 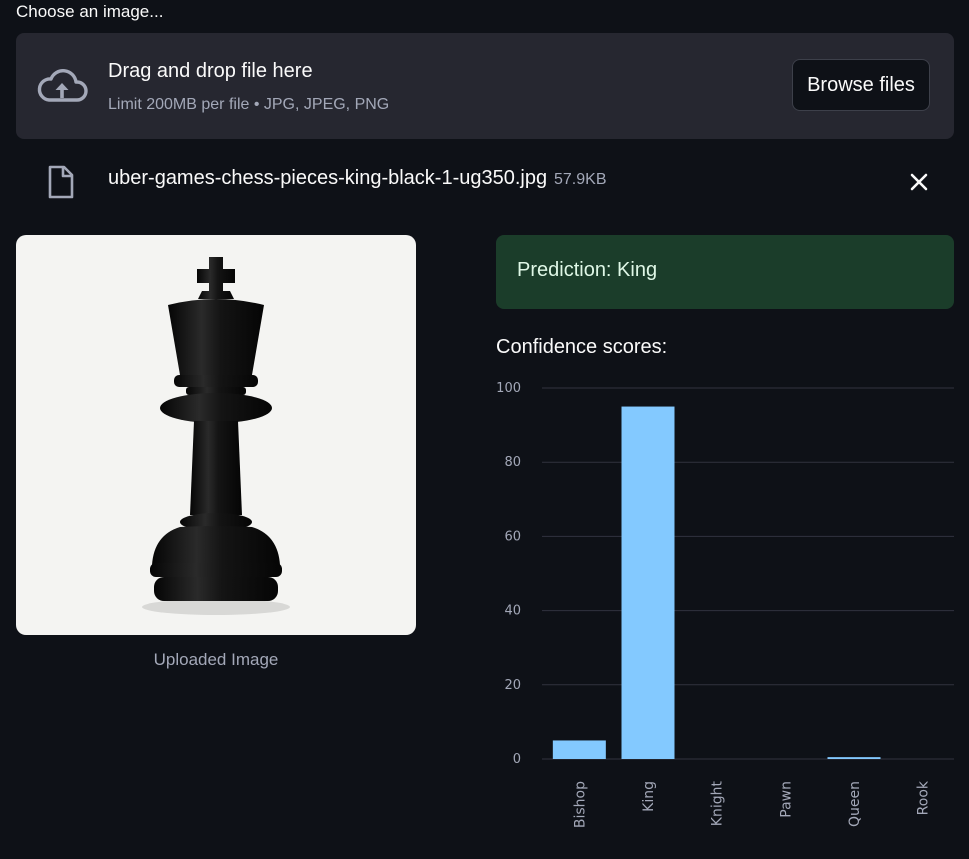 What do you see at coordinates (512, 611) in the screenshot?
I see `y-tick-label: 40` at bounding box center [512, 611].